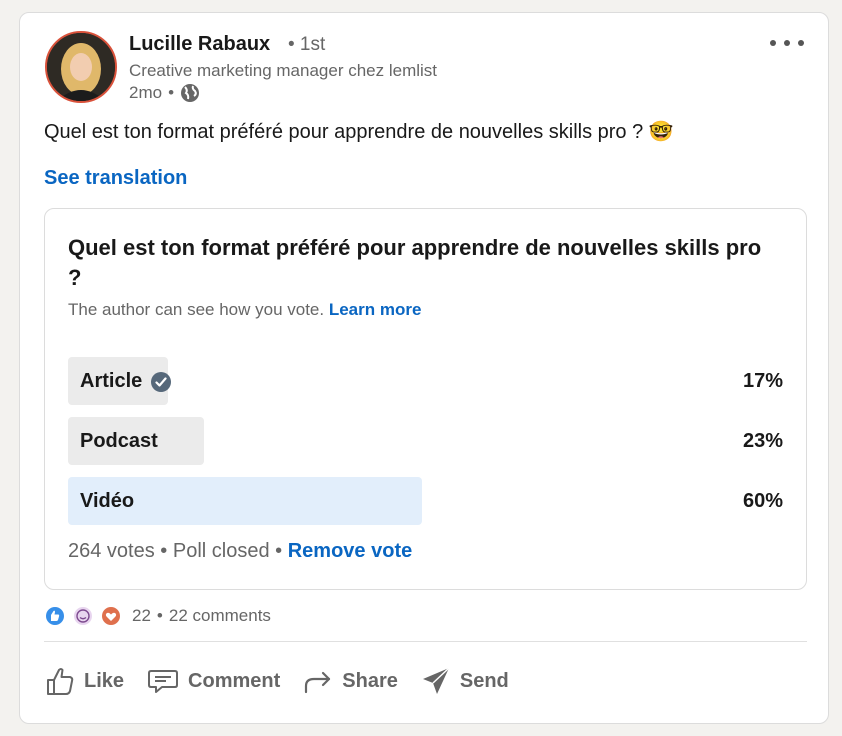  I want to click on send-label: Send, so click(484, 680).